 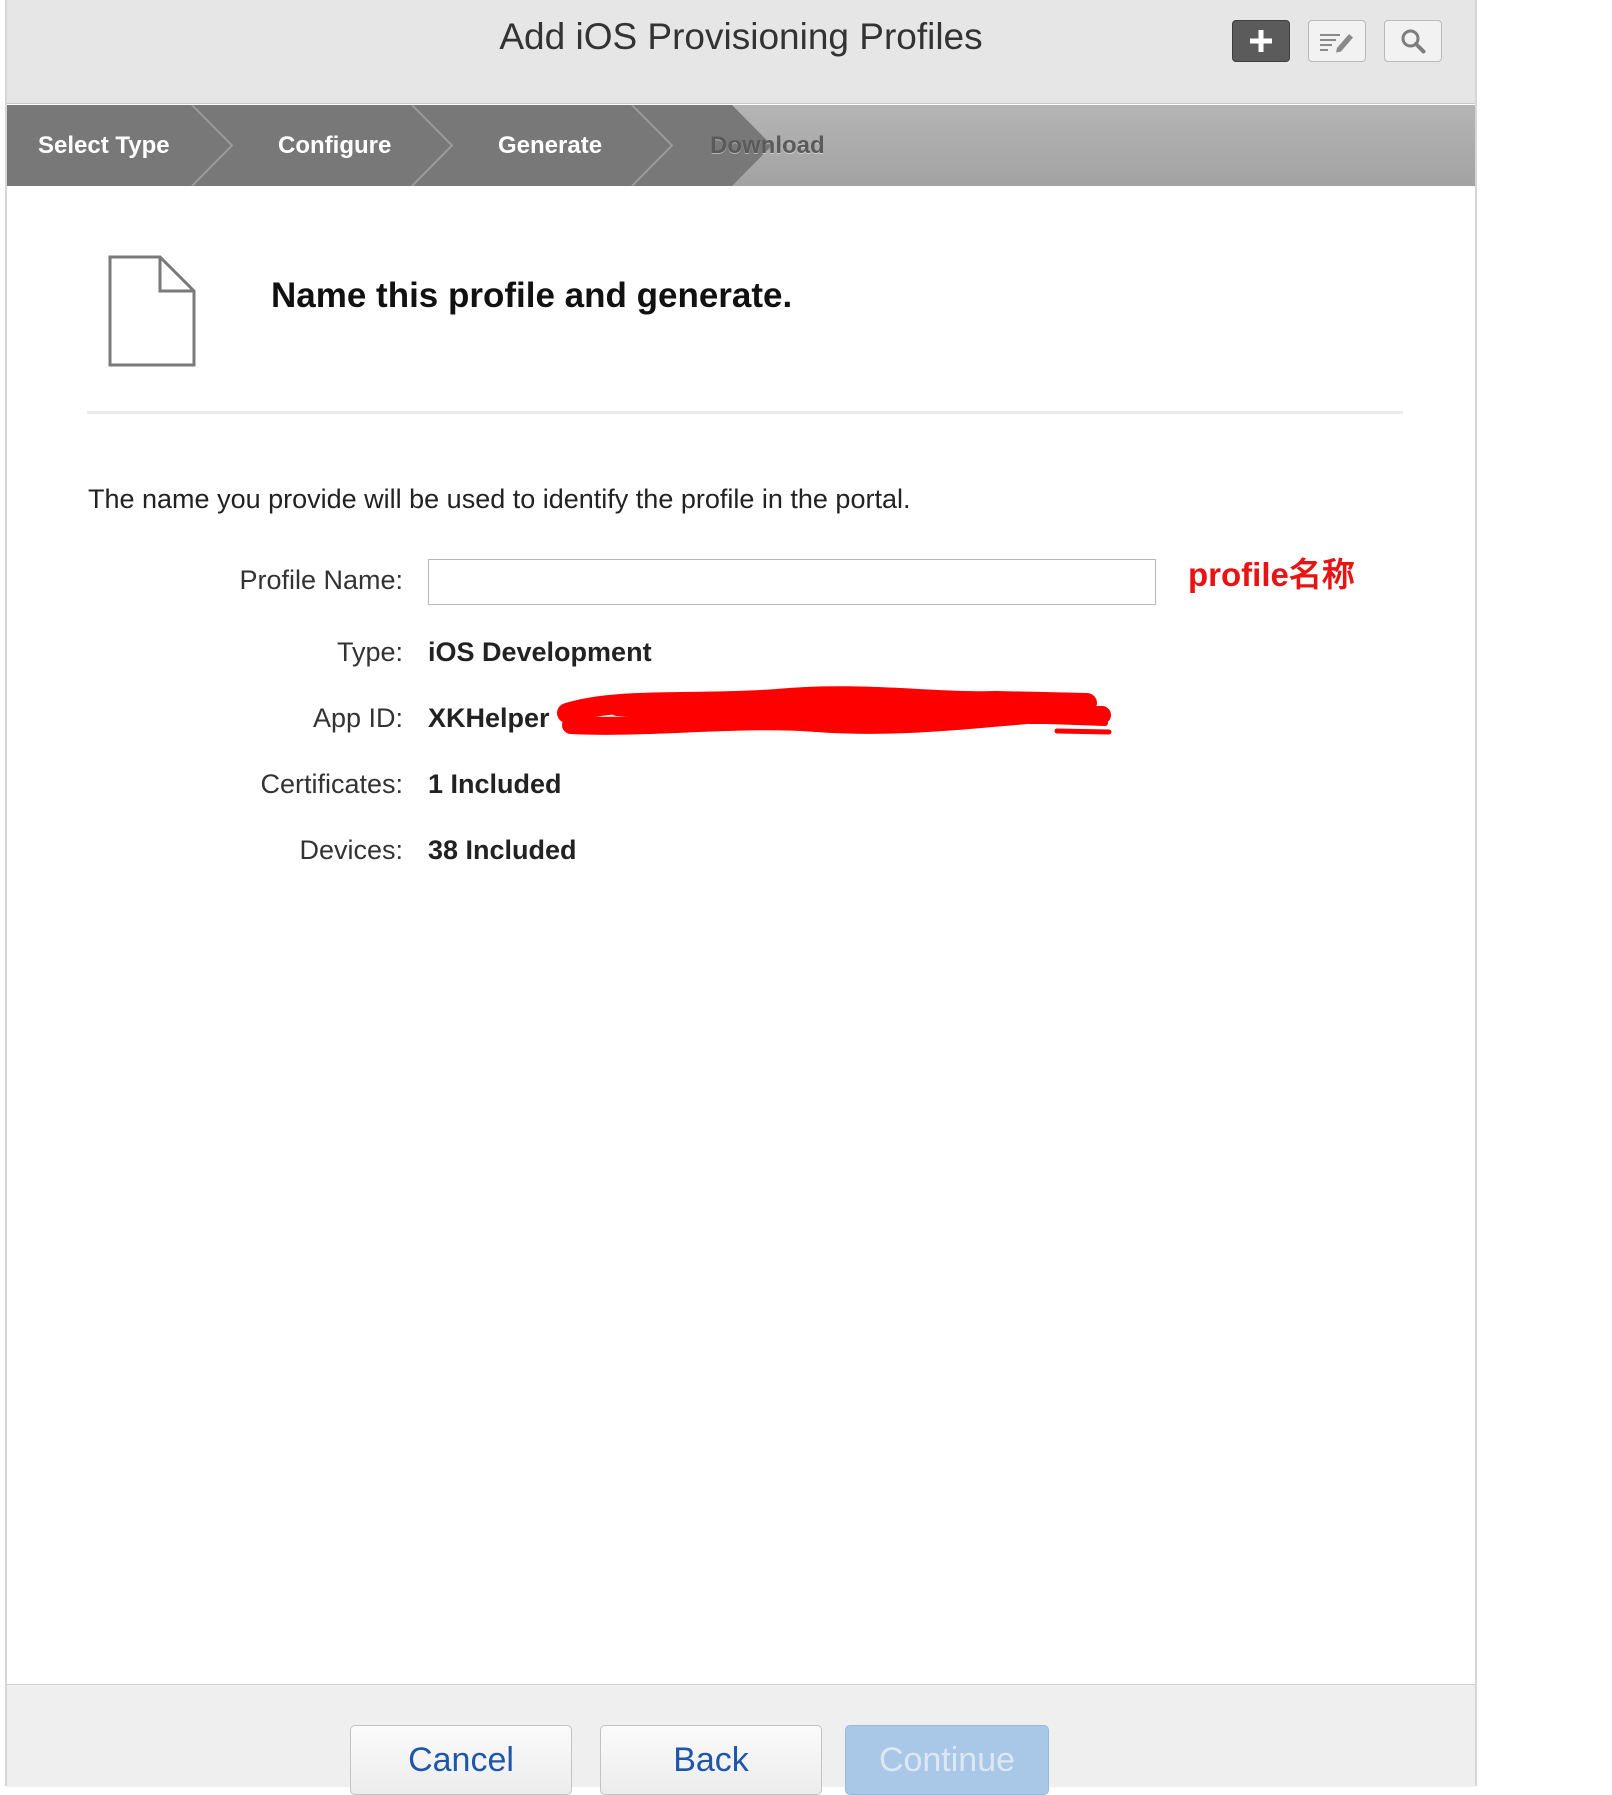 What do you see at coordinates (540, 652) in the screenshot?
I see `type-value: iOS Development` at bounding box center [540, 652].